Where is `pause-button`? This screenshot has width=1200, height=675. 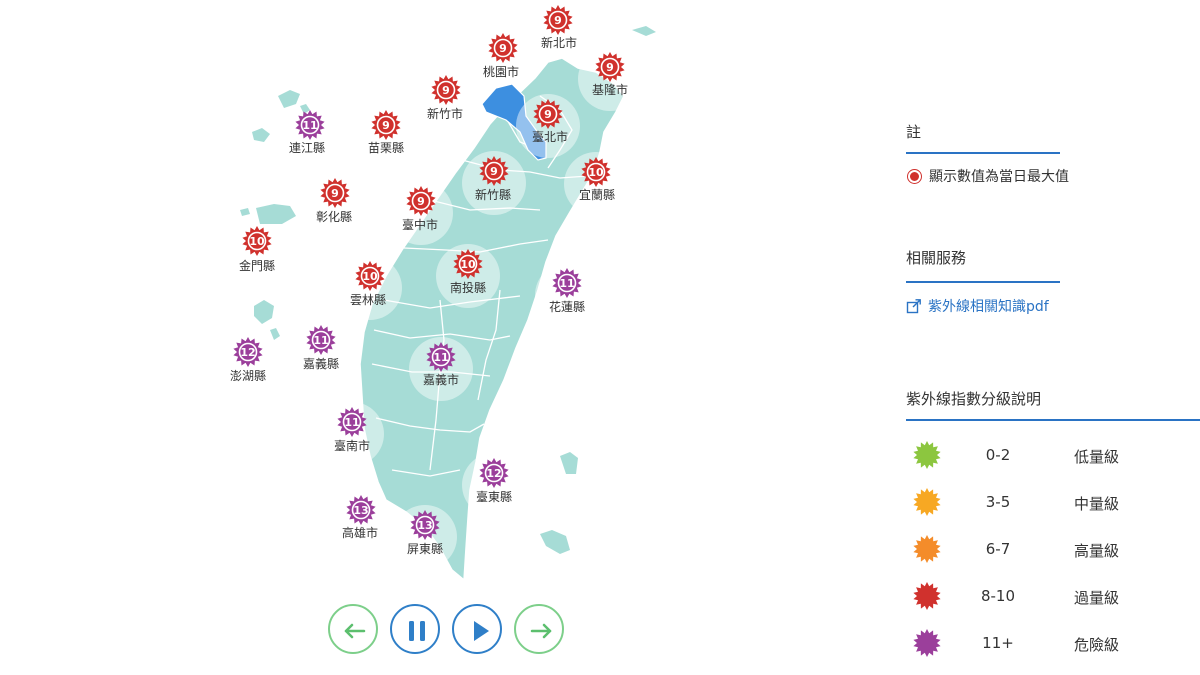
pause-button is located at coordinates (415, 629).